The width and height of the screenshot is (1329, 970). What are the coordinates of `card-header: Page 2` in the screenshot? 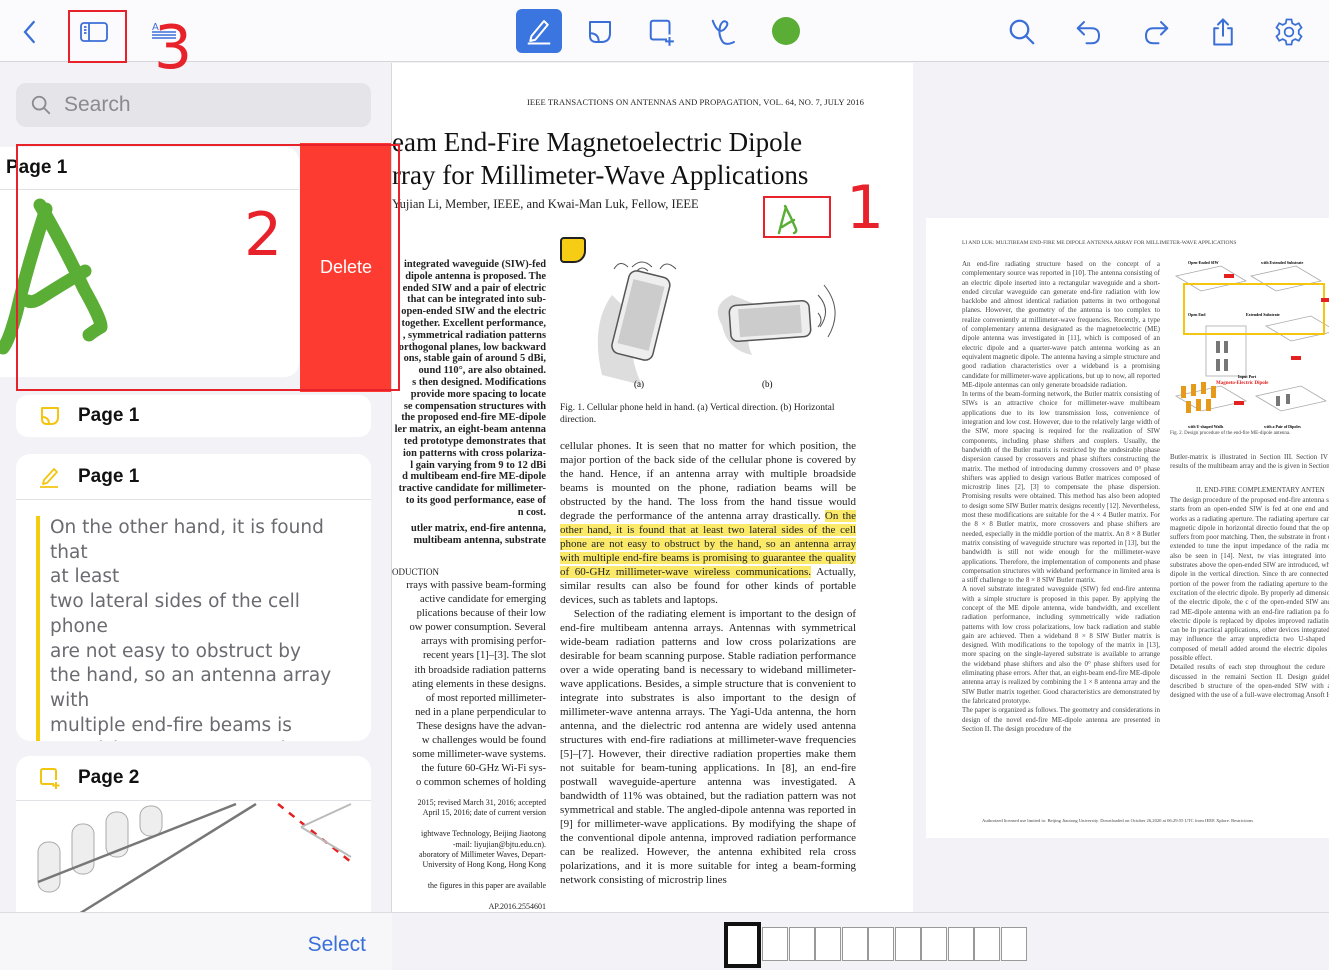 It's located at (193, 778).